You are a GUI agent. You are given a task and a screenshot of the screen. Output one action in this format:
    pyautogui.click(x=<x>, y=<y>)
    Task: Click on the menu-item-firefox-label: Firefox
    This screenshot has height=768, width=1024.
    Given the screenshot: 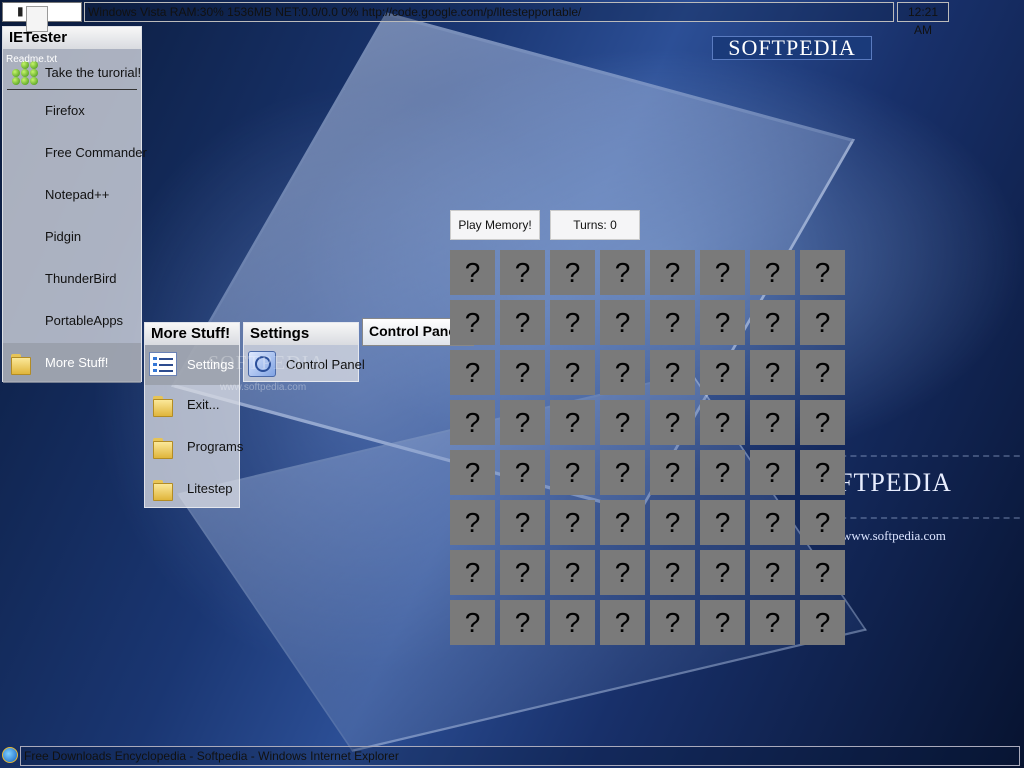 What is the action you would take?
    pyautogui.click(x=65, y=110)
    